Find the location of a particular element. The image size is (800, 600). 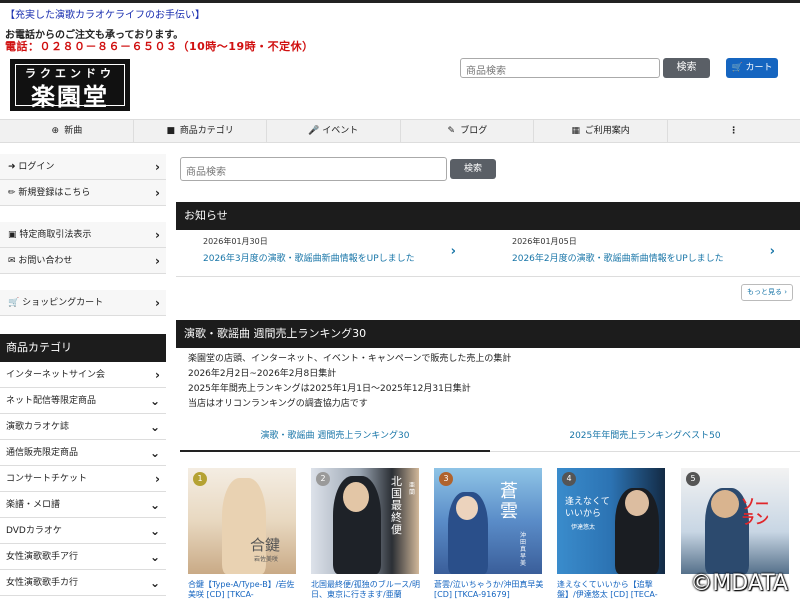

product-card: ソーラン 5 is located at coordinates (736, 524).